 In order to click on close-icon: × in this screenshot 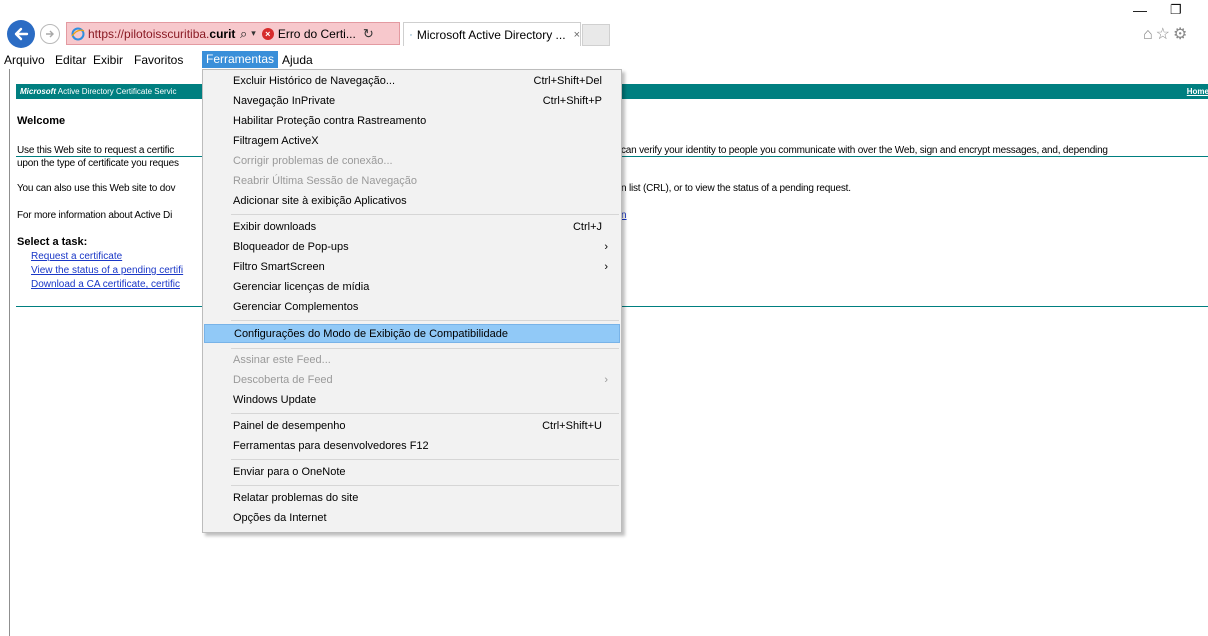, I will do `click(577, 35)`.